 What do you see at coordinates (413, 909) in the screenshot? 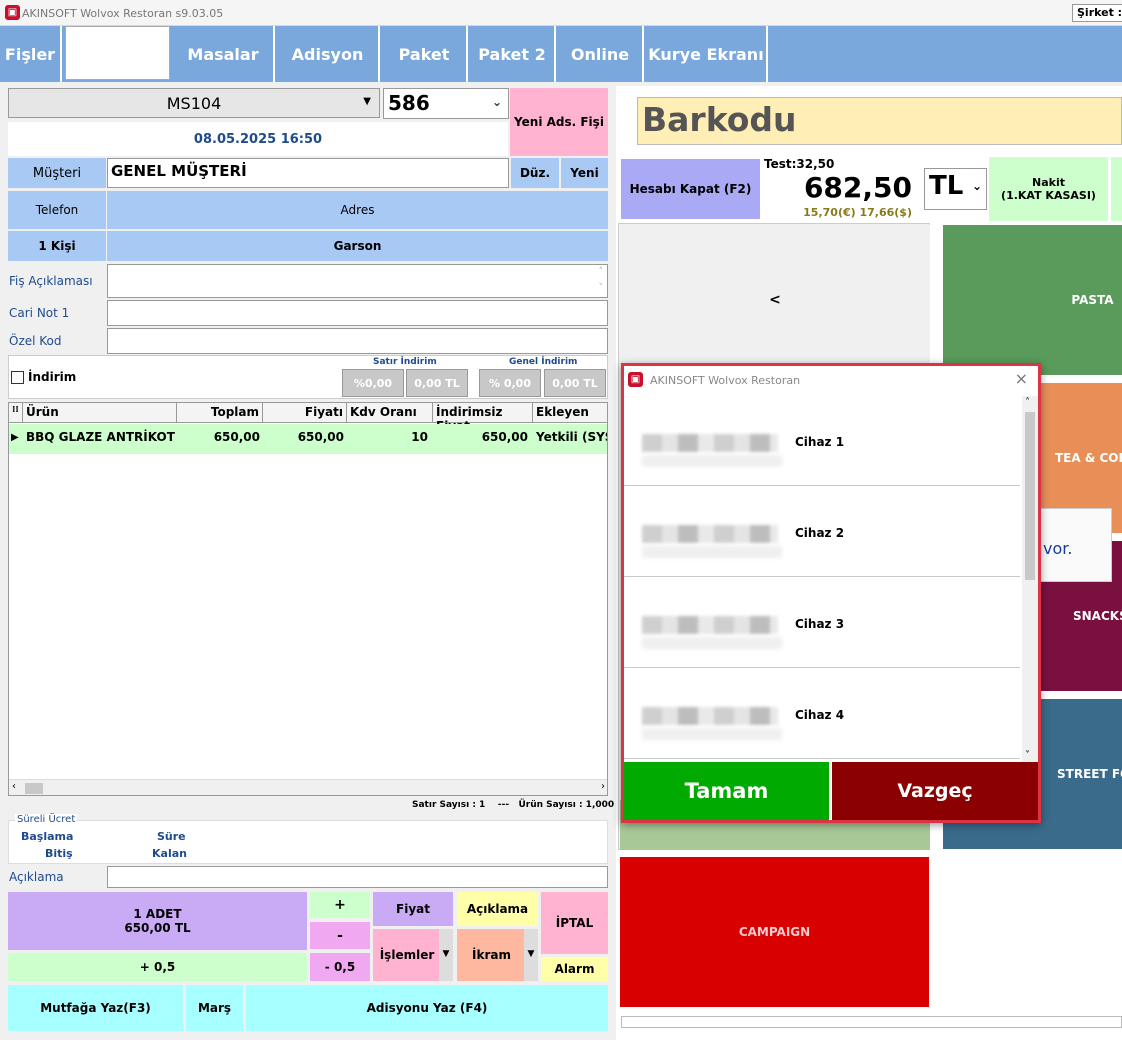
I see `fiyat-button: Fiyat` at bounding box center [413, 909].